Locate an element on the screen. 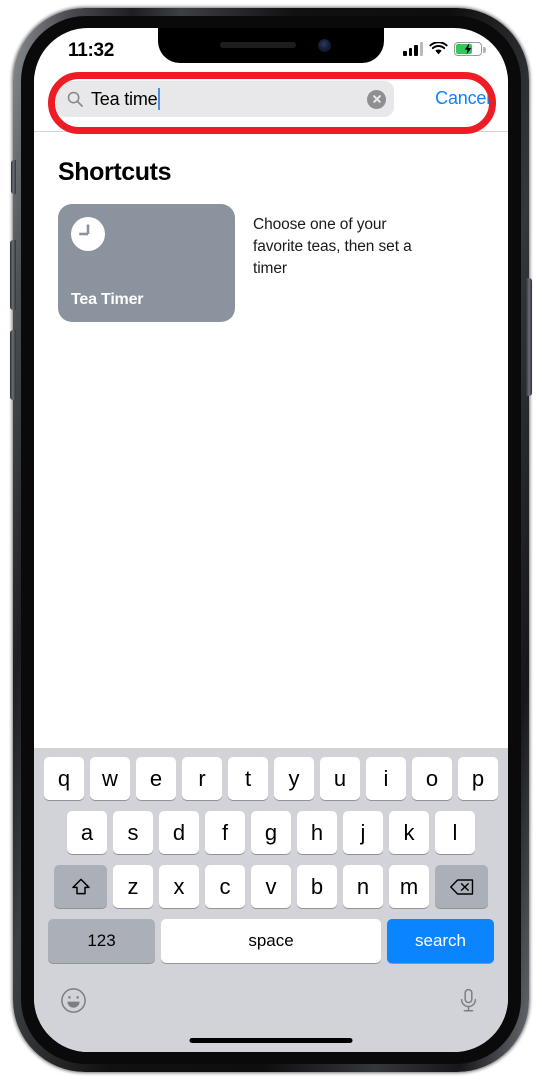  key-h: h is located at coordinates (317, 832).